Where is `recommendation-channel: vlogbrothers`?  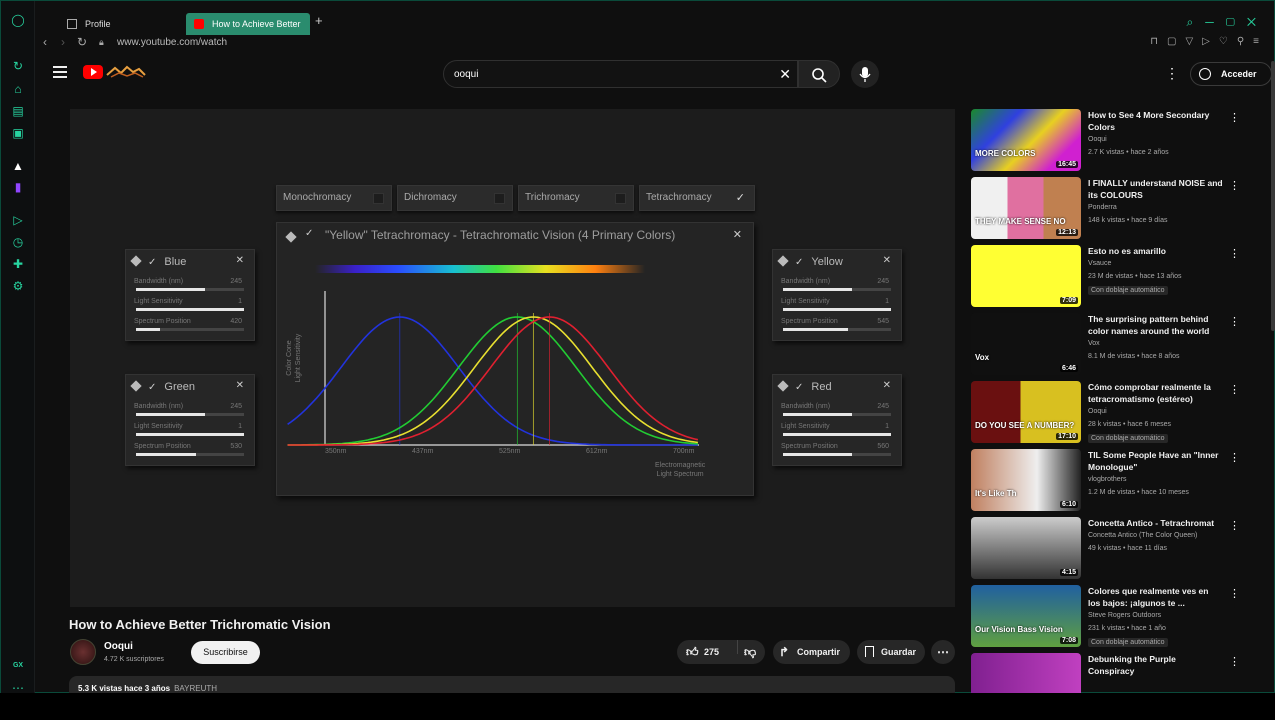
recommendation-channel: vlogbrothers is located at coordinates (1107, 479).